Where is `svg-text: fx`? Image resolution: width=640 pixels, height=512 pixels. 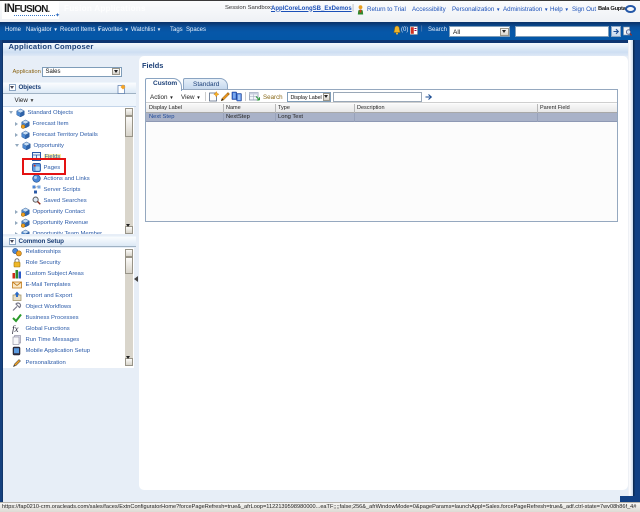 svg-text: fx is located at coordinates (15, 329).